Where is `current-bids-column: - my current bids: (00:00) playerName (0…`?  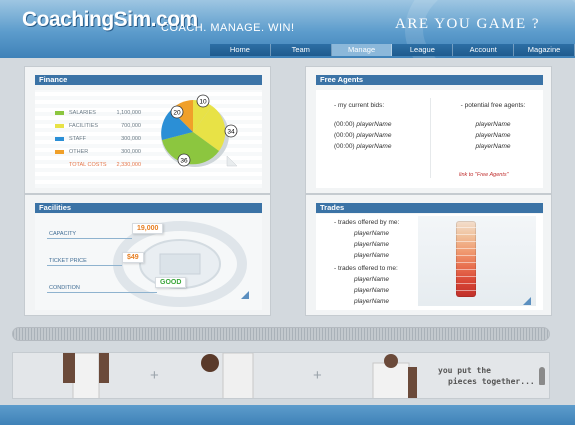 current-bids-column: - my current bids: (00:00) playerName (0… is located at coordinates (362, 127).